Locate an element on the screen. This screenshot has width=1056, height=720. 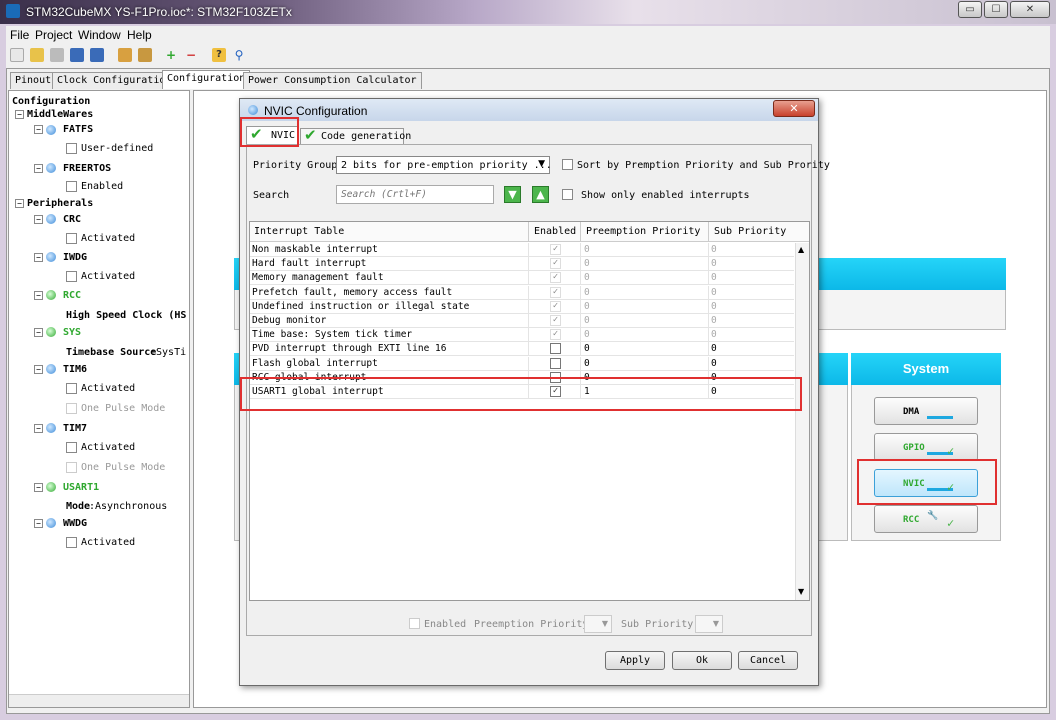
freertos-checkbox is located at coordinates (71, 186).